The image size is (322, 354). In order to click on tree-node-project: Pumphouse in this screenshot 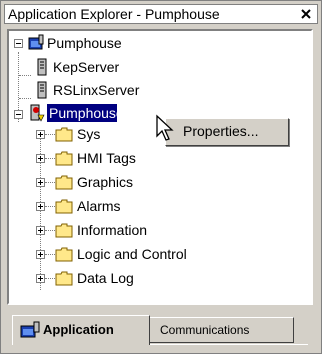, I will do `click(82, 113)`.